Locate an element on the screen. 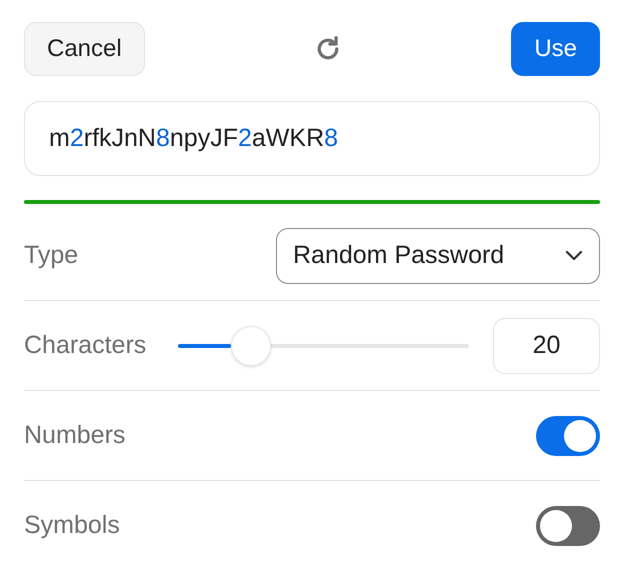 This screenshot has height=570, width=624. option-label: Characters is located at coordinates (85, 345).